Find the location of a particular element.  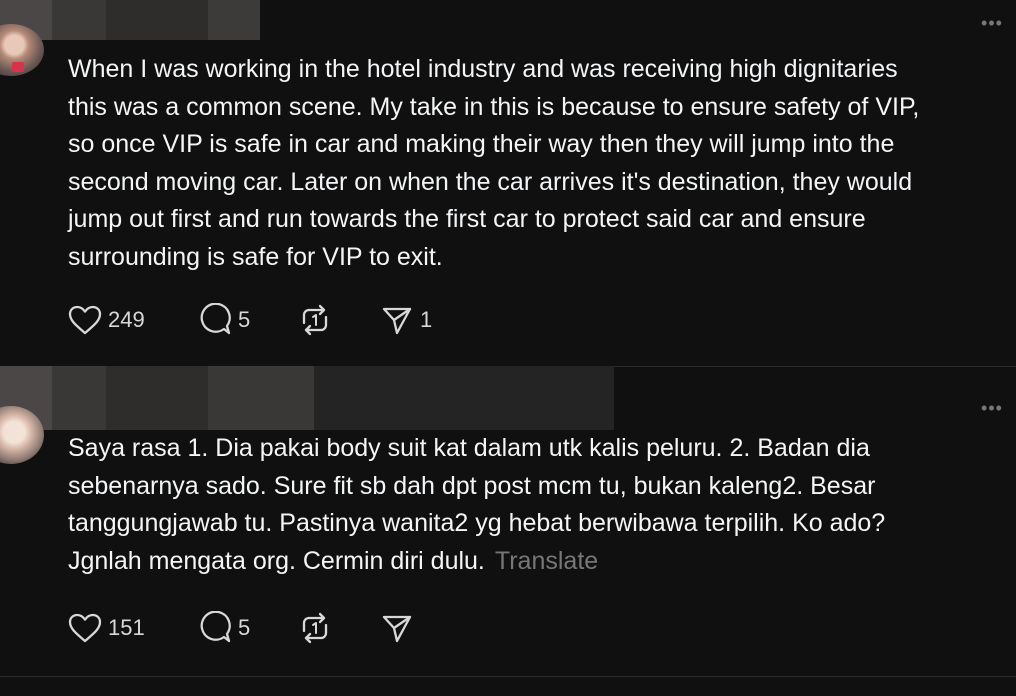

like-button: 151 is located at coordinates (133, 628).